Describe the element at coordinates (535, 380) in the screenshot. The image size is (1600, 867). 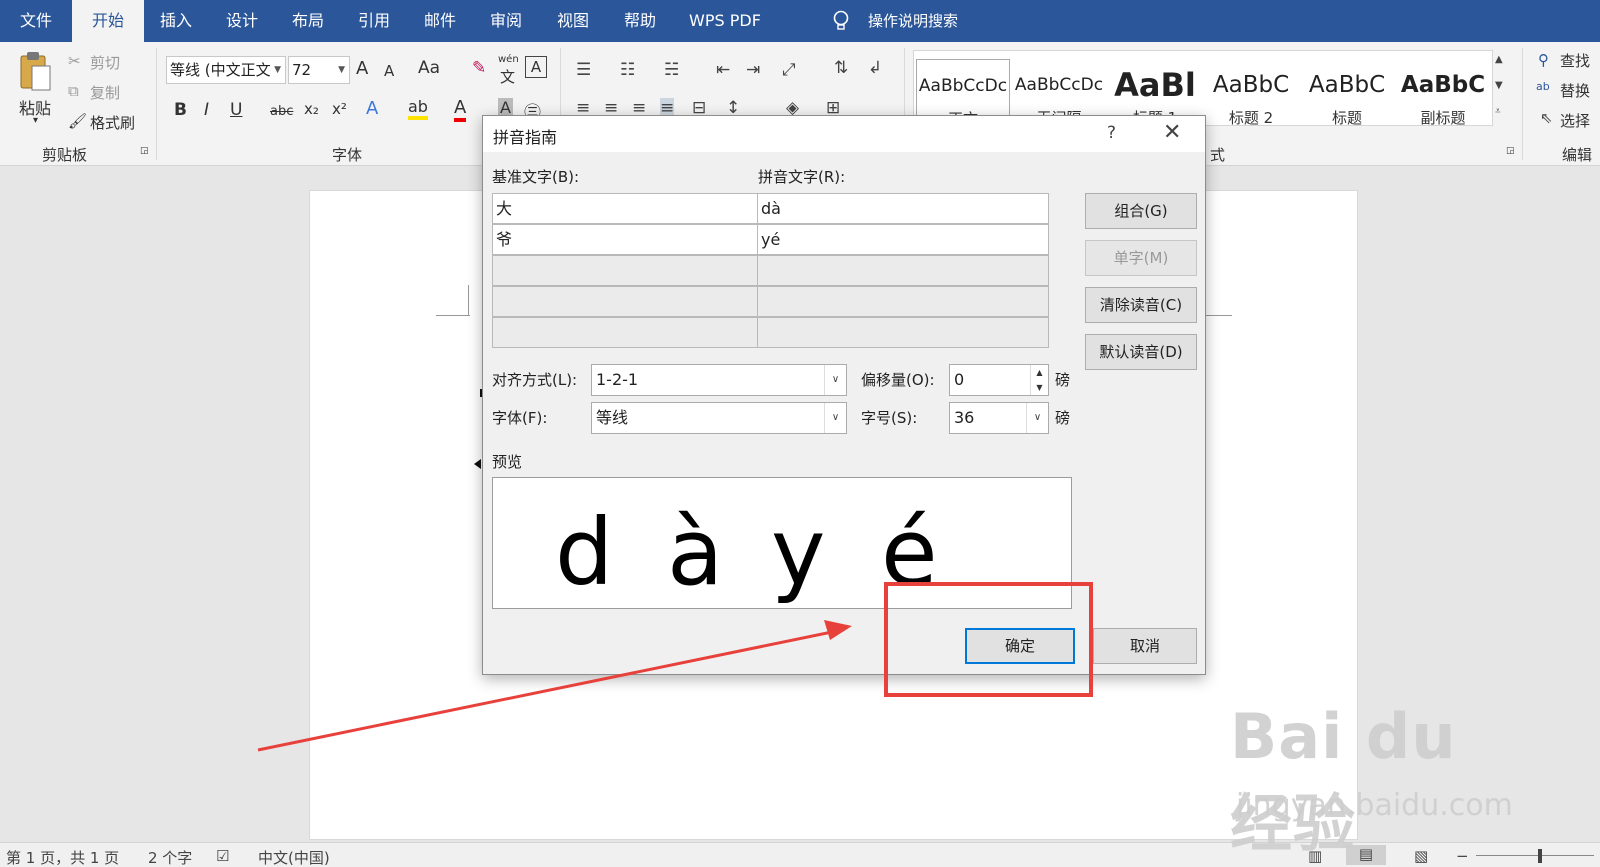
I see `alignment-label: 对齐方式(L):` at that location.